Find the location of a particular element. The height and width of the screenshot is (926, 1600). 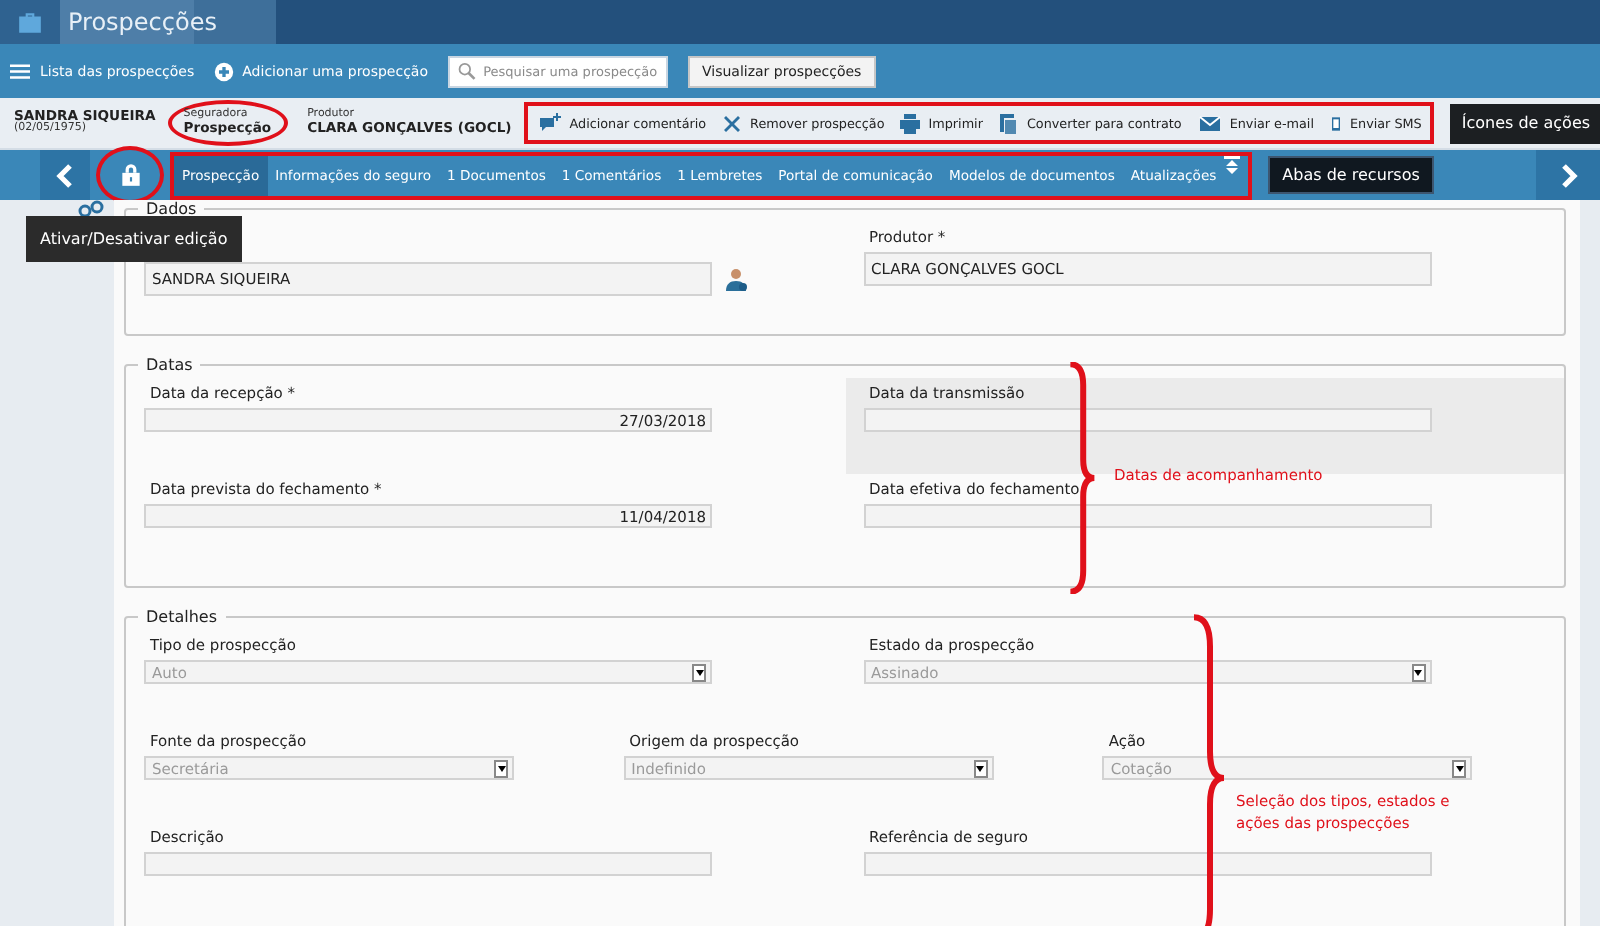

previous-button is located at coordinates (65, 175).